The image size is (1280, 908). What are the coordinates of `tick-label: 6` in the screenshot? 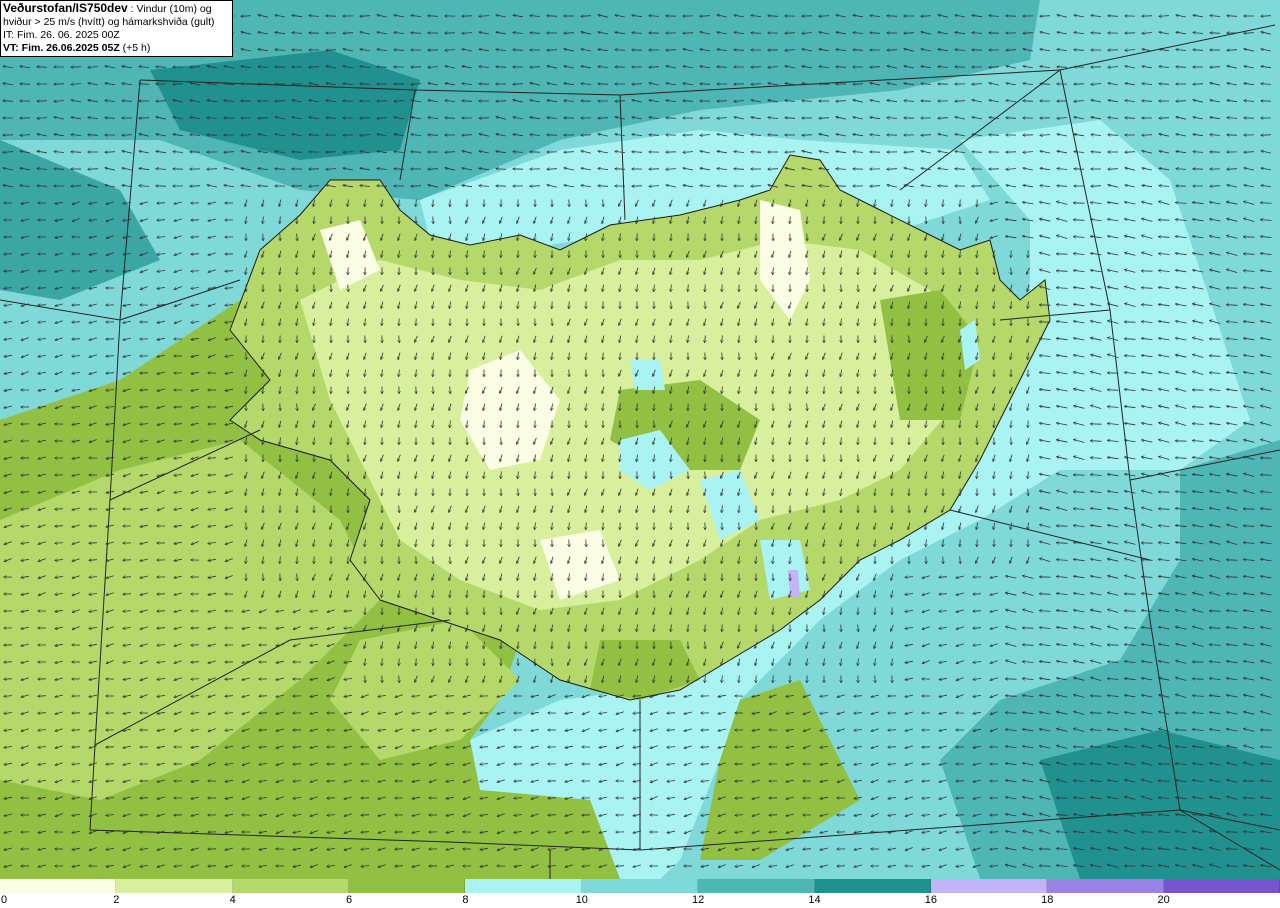 It's located at (349, 900).